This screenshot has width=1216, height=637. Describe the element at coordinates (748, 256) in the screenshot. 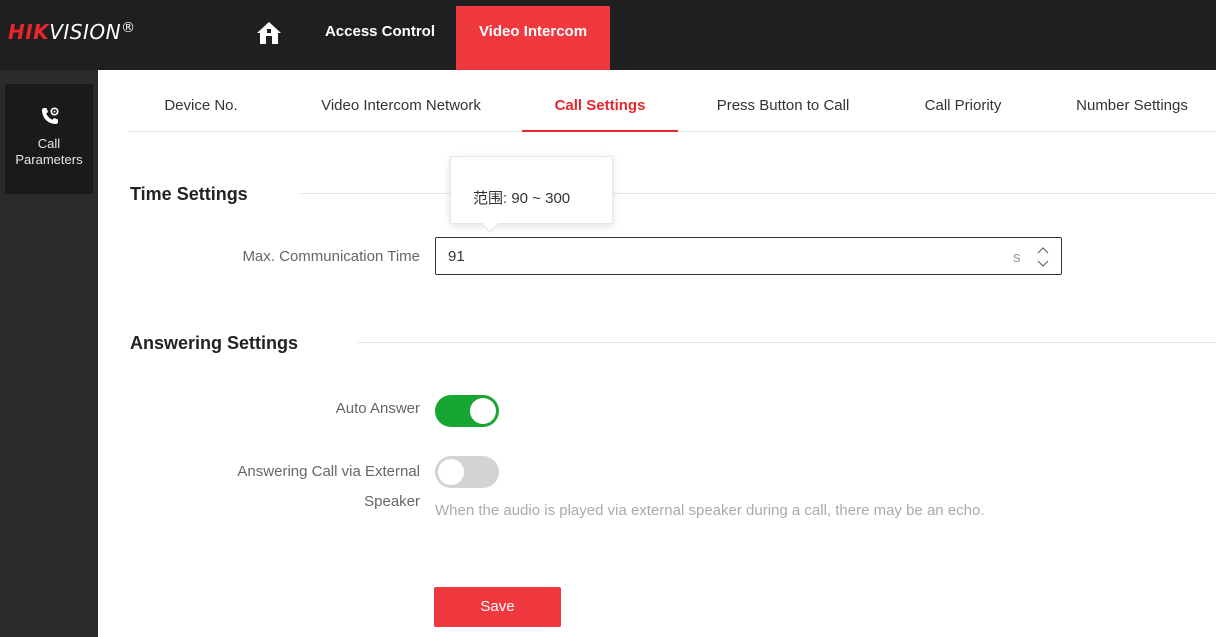

I see `max-communication-time-input: 91 s` at that location.